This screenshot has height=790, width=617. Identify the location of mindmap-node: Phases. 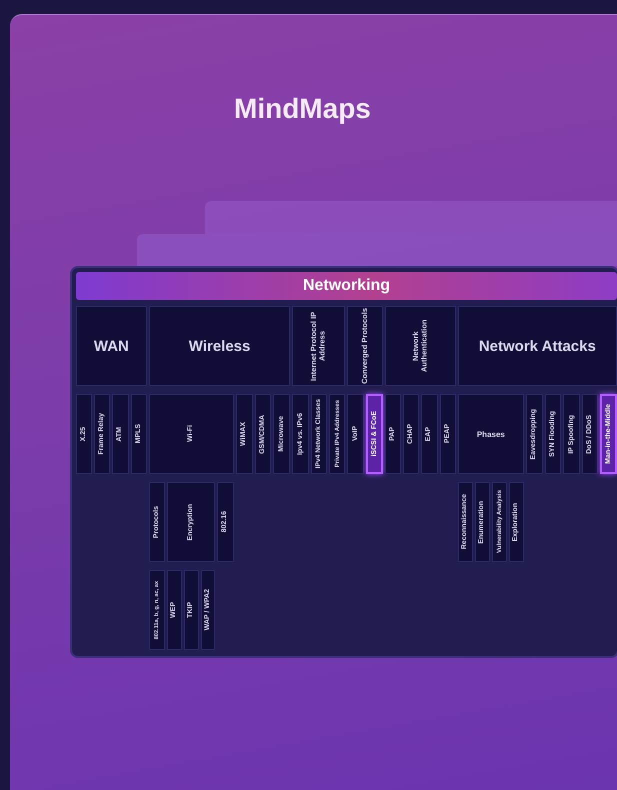
(491, 434).